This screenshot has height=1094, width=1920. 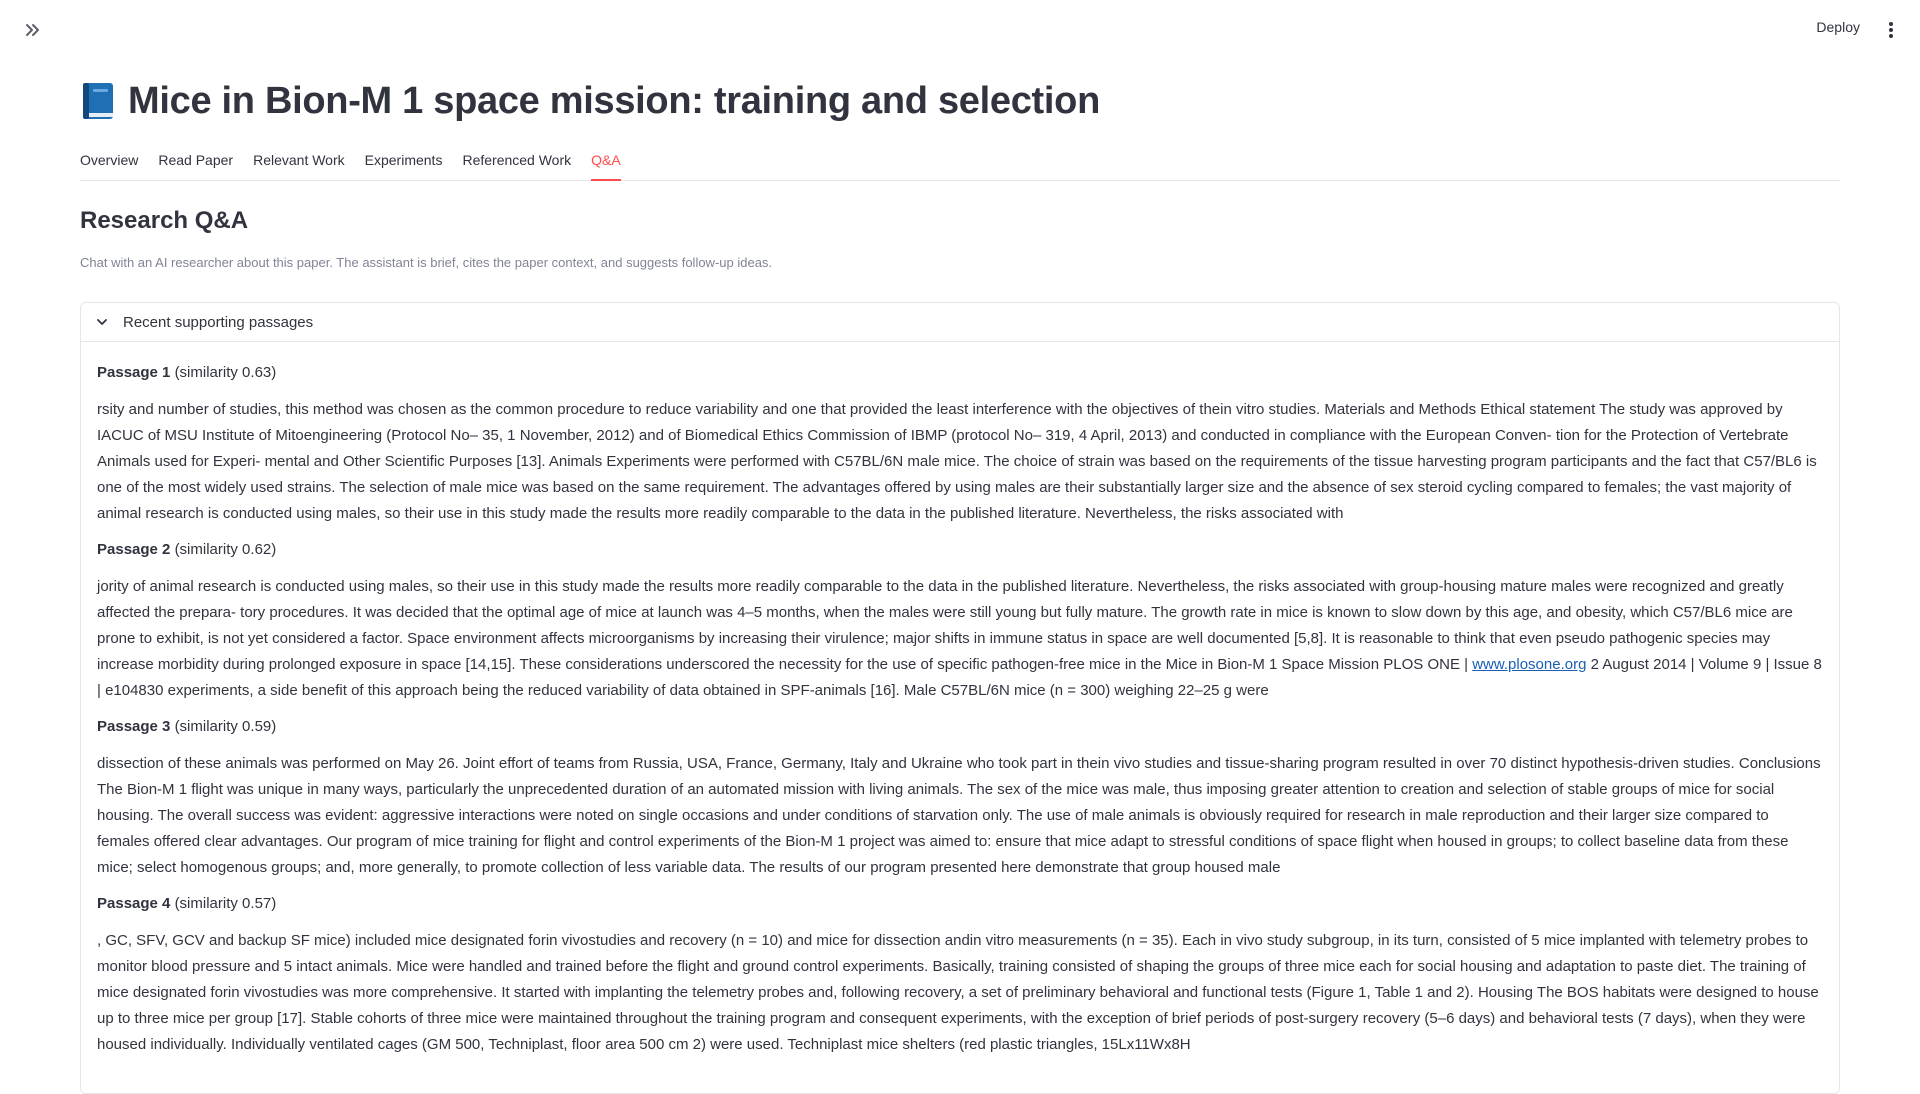 I want to click on passage-label: Passage 1, so click(x=134, y=372).